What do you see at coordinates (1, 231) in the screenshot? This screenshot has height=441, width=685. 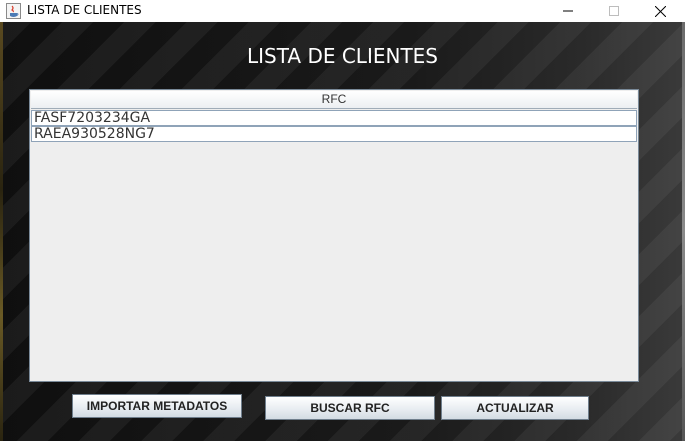 I see `left-edge` at bounding box center [1, 231].